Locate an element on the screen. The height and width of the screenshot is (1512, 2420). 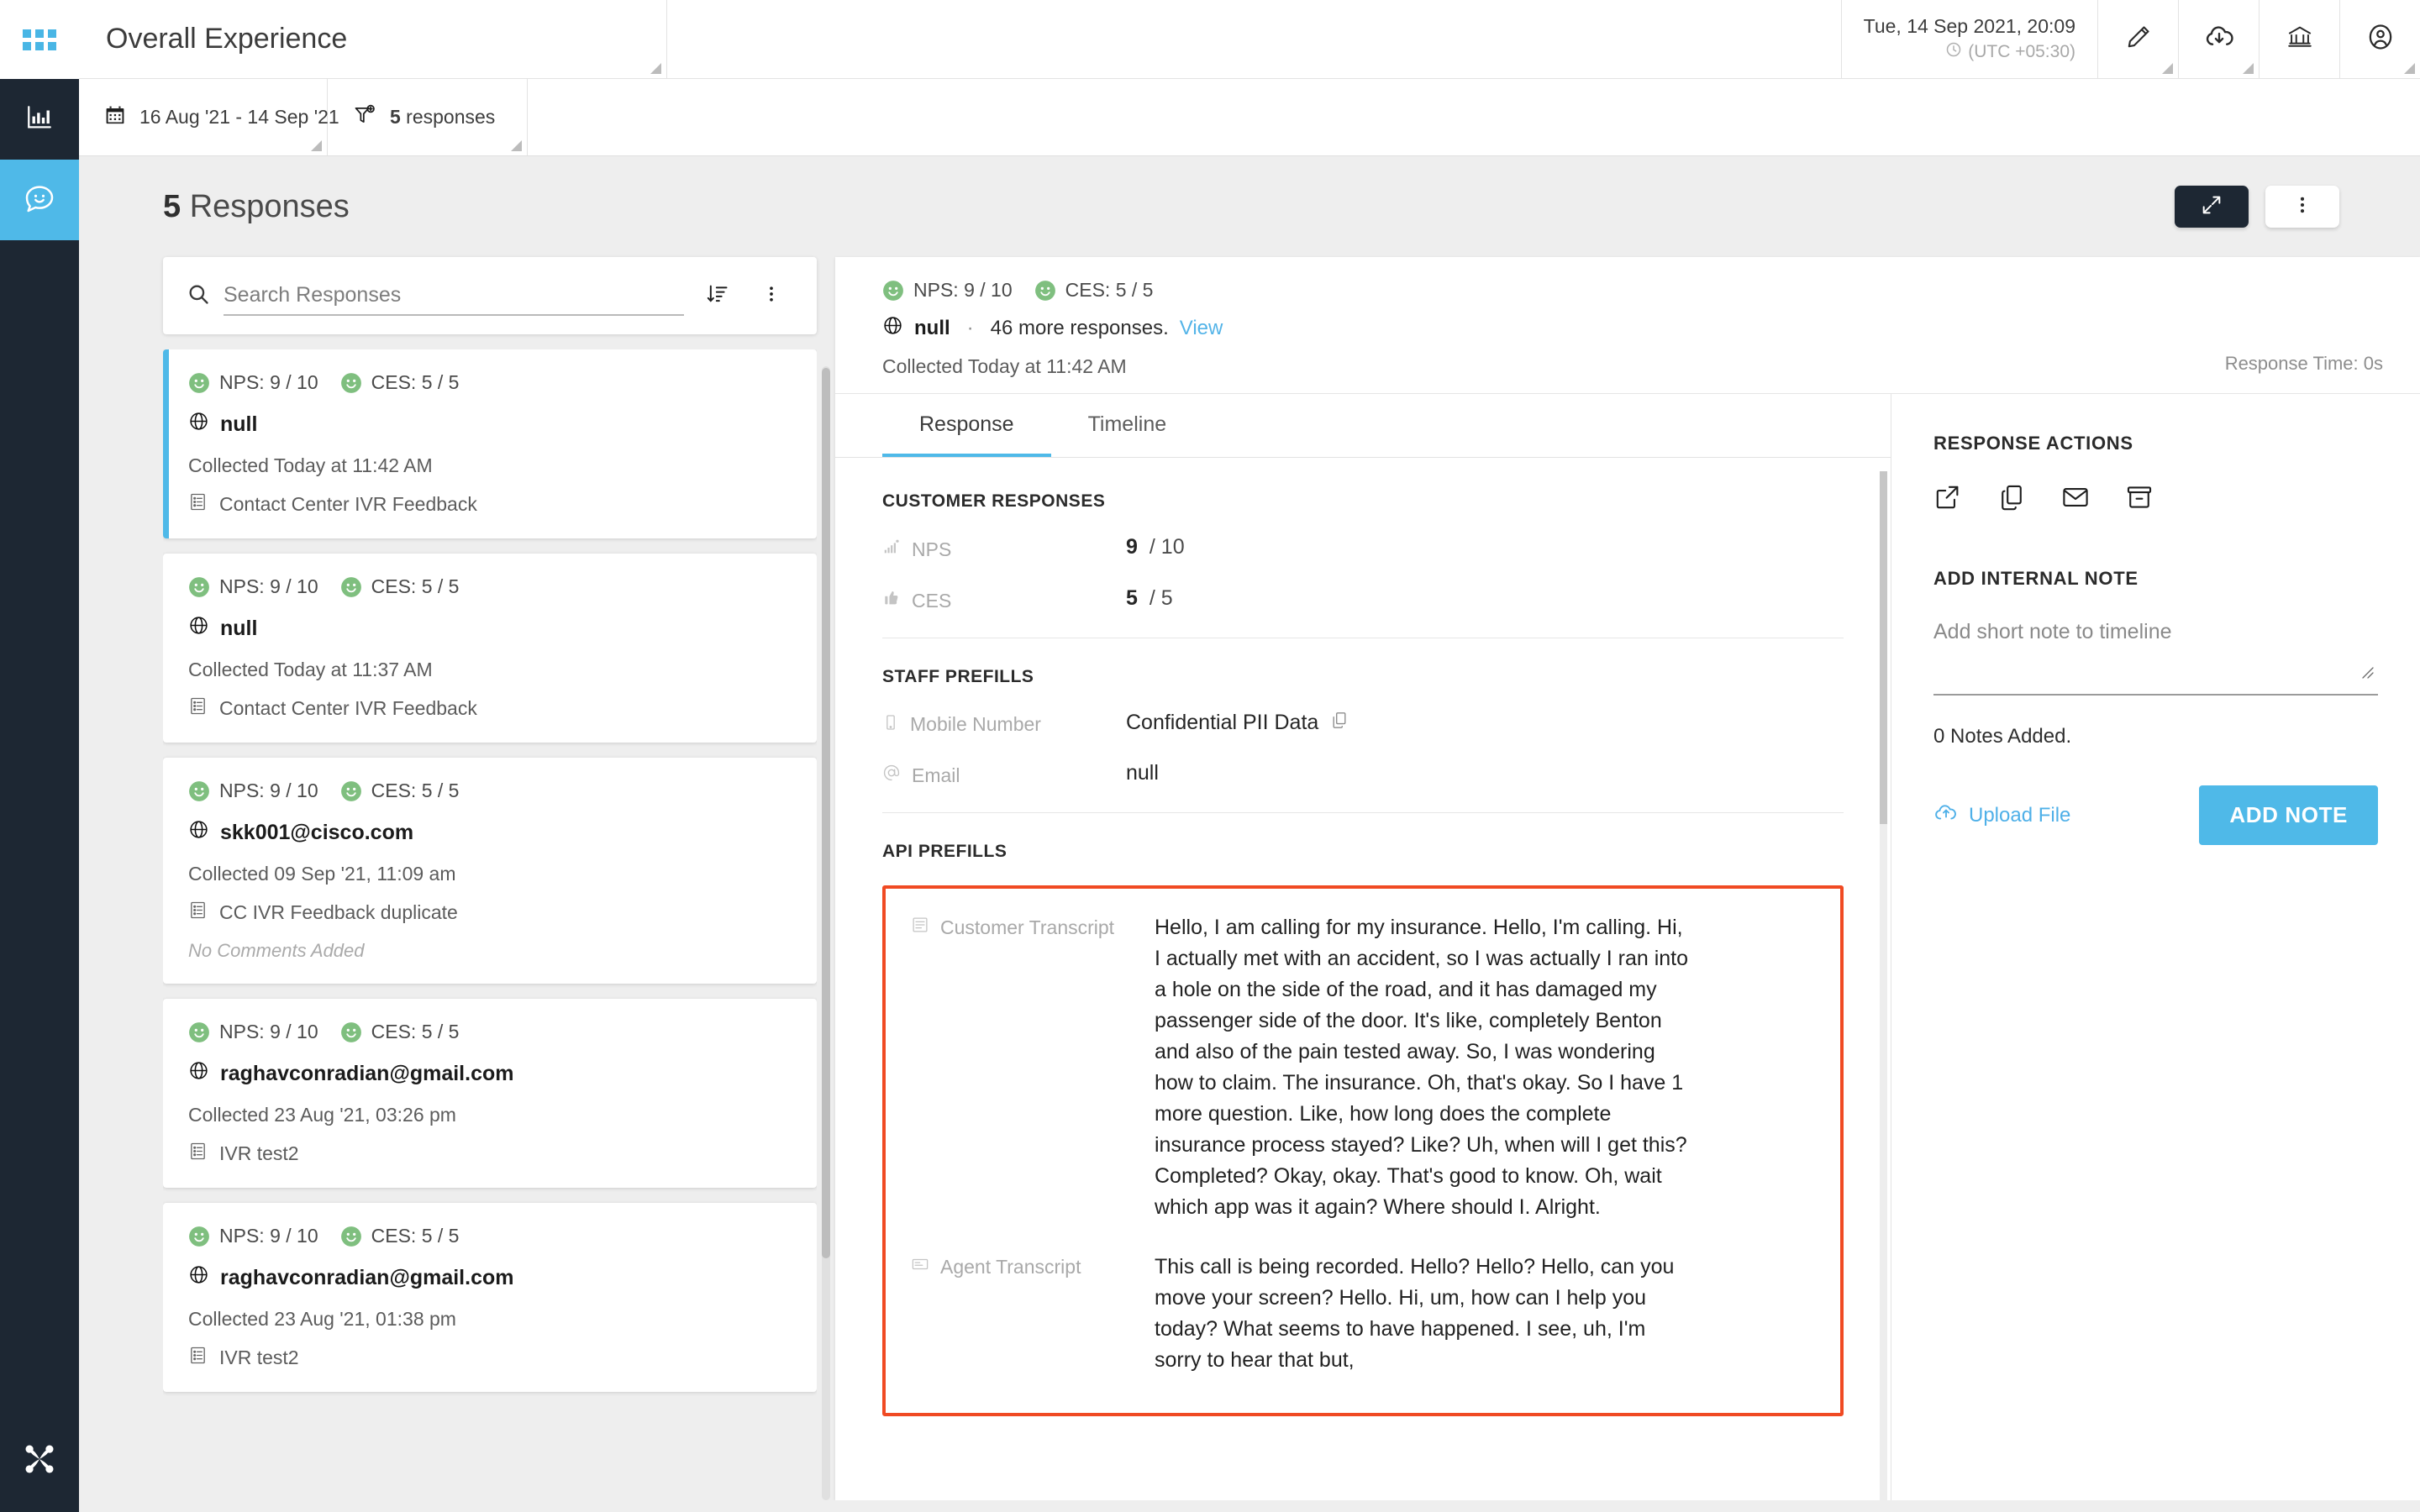
filter-bar: 16 Aug '21 - 14 Sep '21 5 responses is located at coordinates (1249, 117).